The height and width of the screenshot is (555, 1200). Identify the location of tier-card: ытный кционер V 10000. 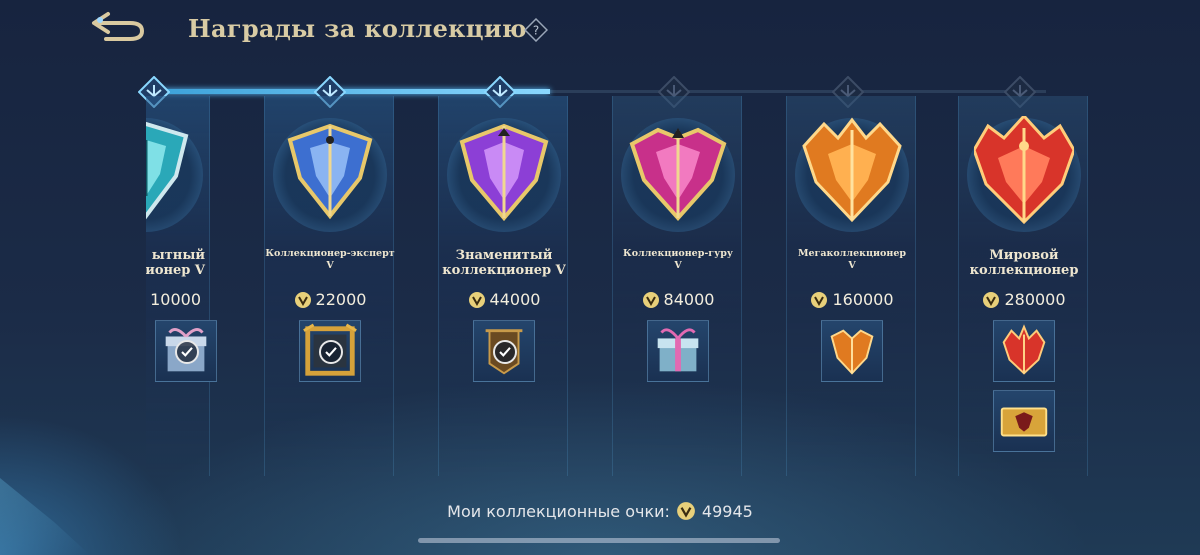
(181, 286).